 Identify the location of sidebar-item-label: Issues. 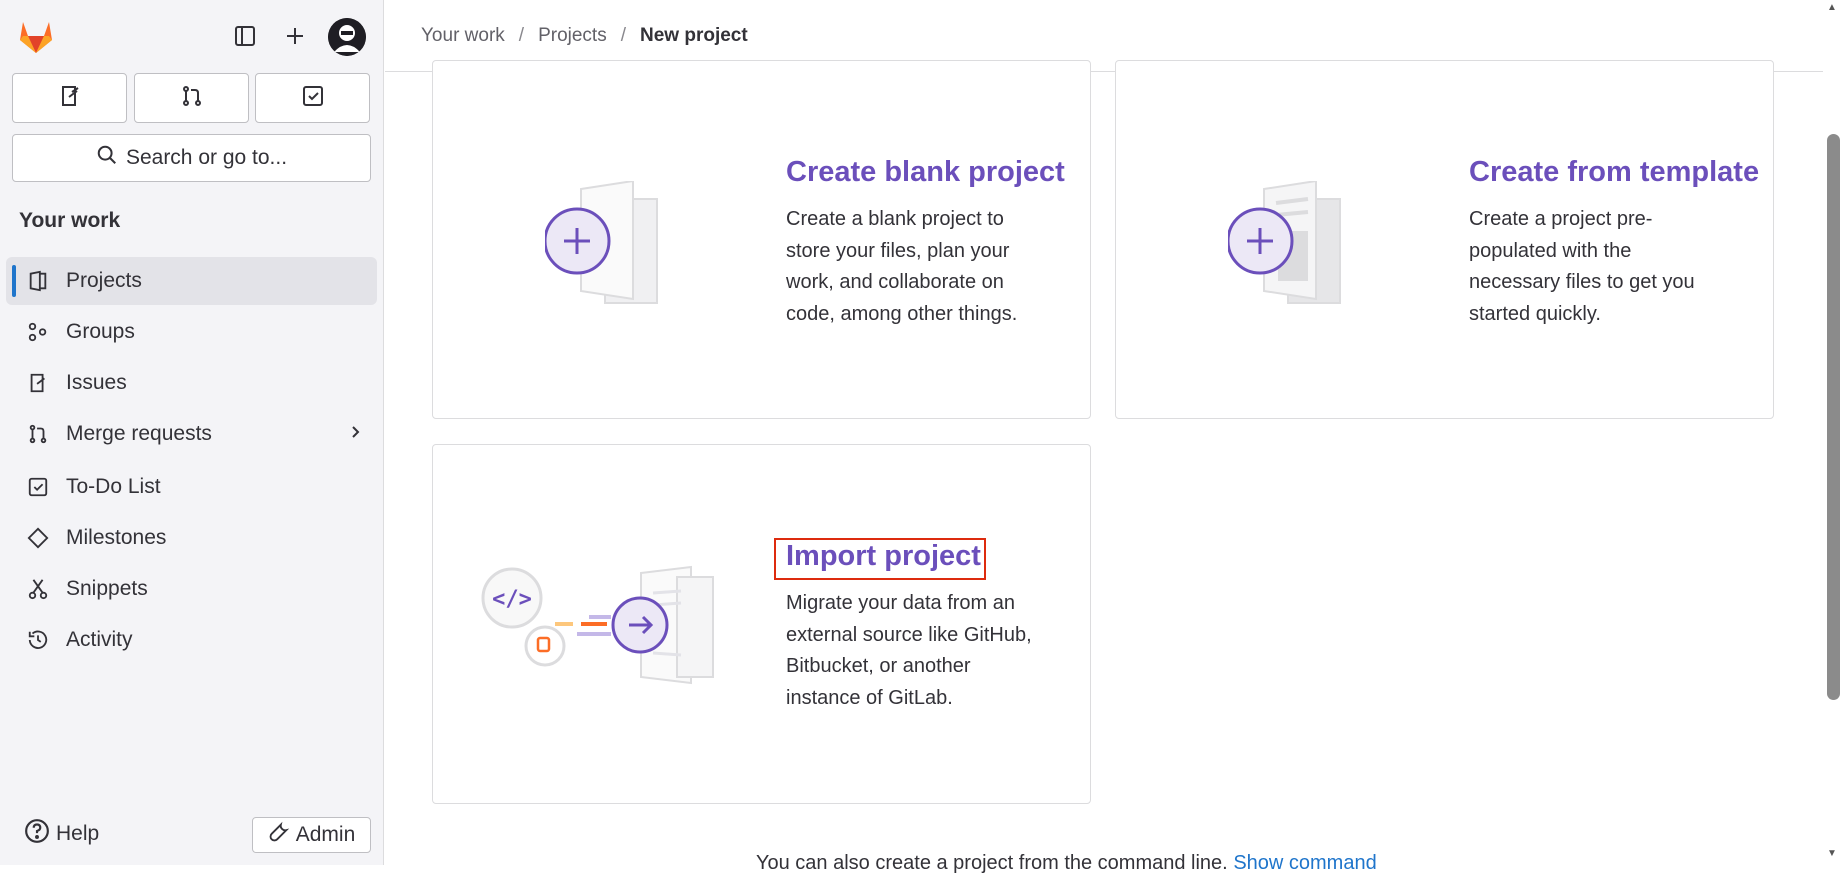
(96, 382).